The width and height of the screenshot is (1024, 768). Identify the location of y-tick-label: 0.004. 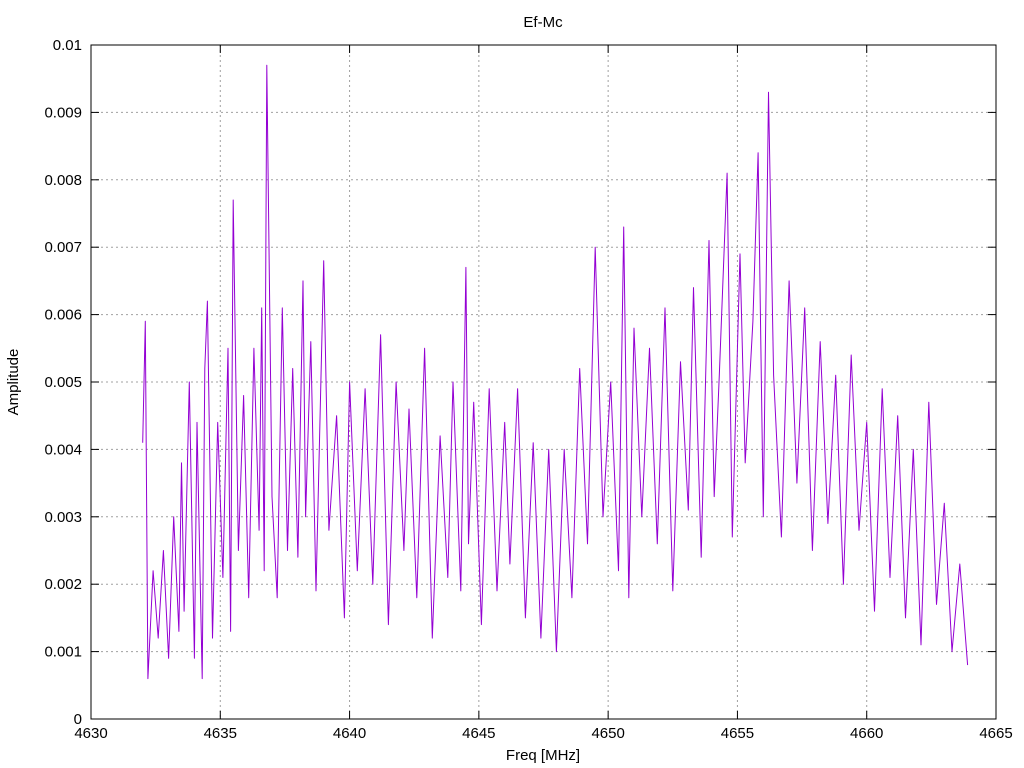
(63, 449).